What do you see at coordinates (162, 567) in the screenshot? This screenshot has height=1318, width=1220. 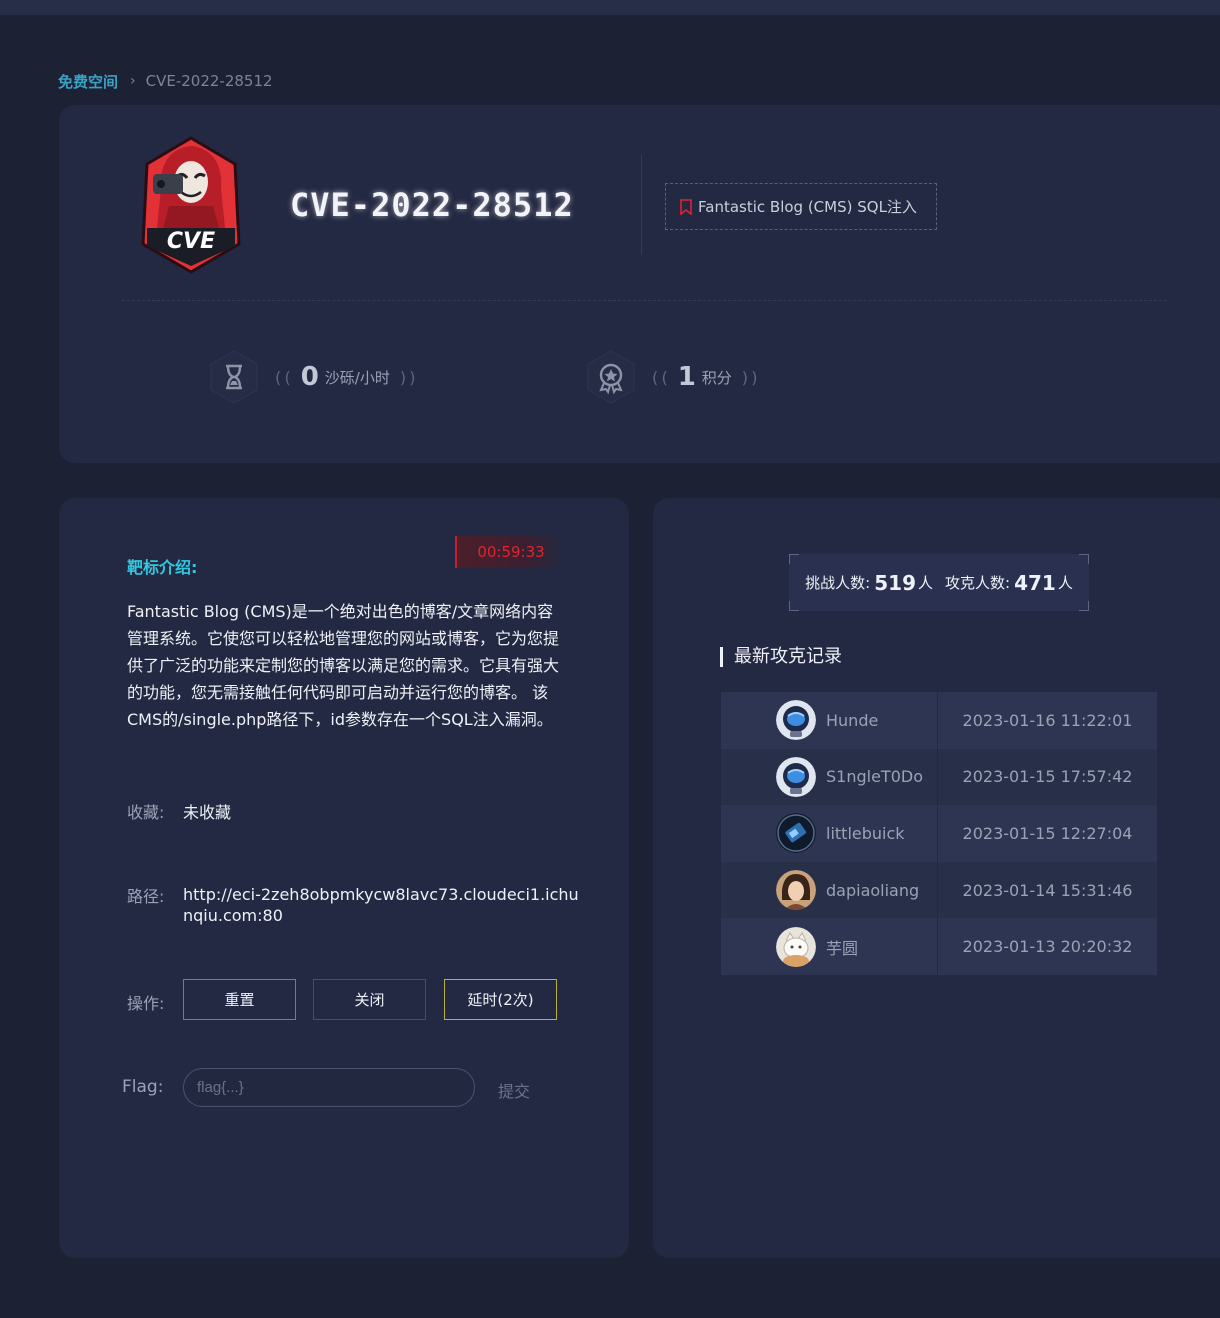 I see `intro-label: 靶标介绍:` at bounding box center [162, 567].